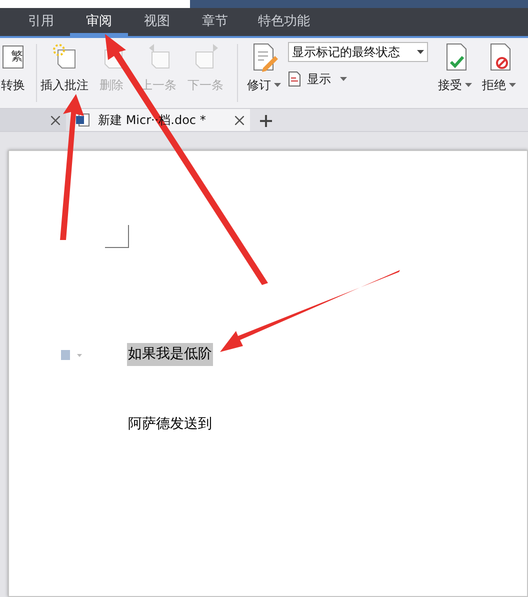 The width and height of the screenshot is (528, 597). What do you see at coordinates (72, 355) in the screenshot?
I see `paragraph-layout-icon` at bounding box center [72, 355].